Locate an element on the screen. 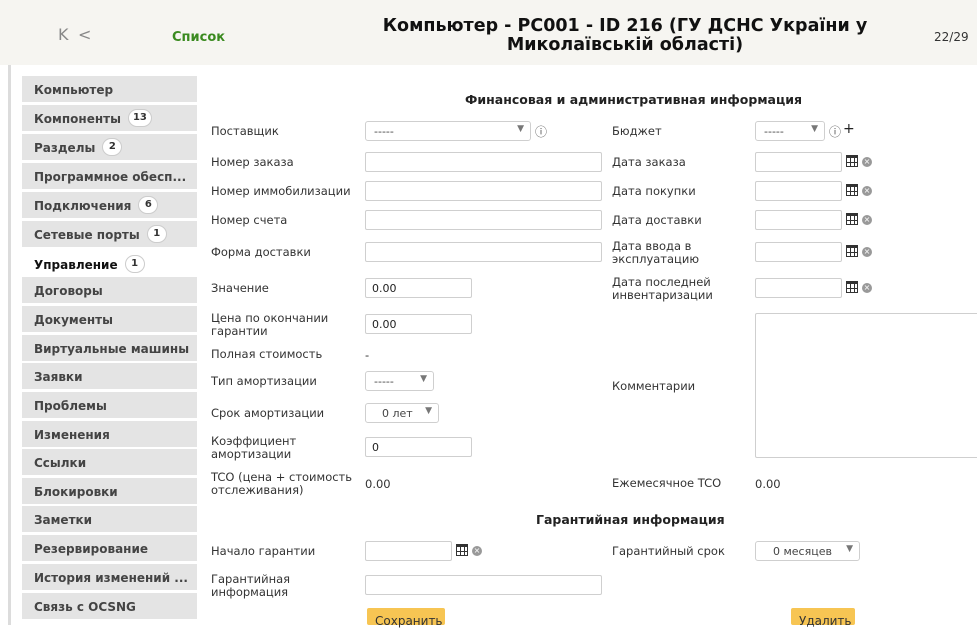 The height and width of the screenshot is (628, 977). sidebar-item: Проблемы is located at coordinates (109, 405).